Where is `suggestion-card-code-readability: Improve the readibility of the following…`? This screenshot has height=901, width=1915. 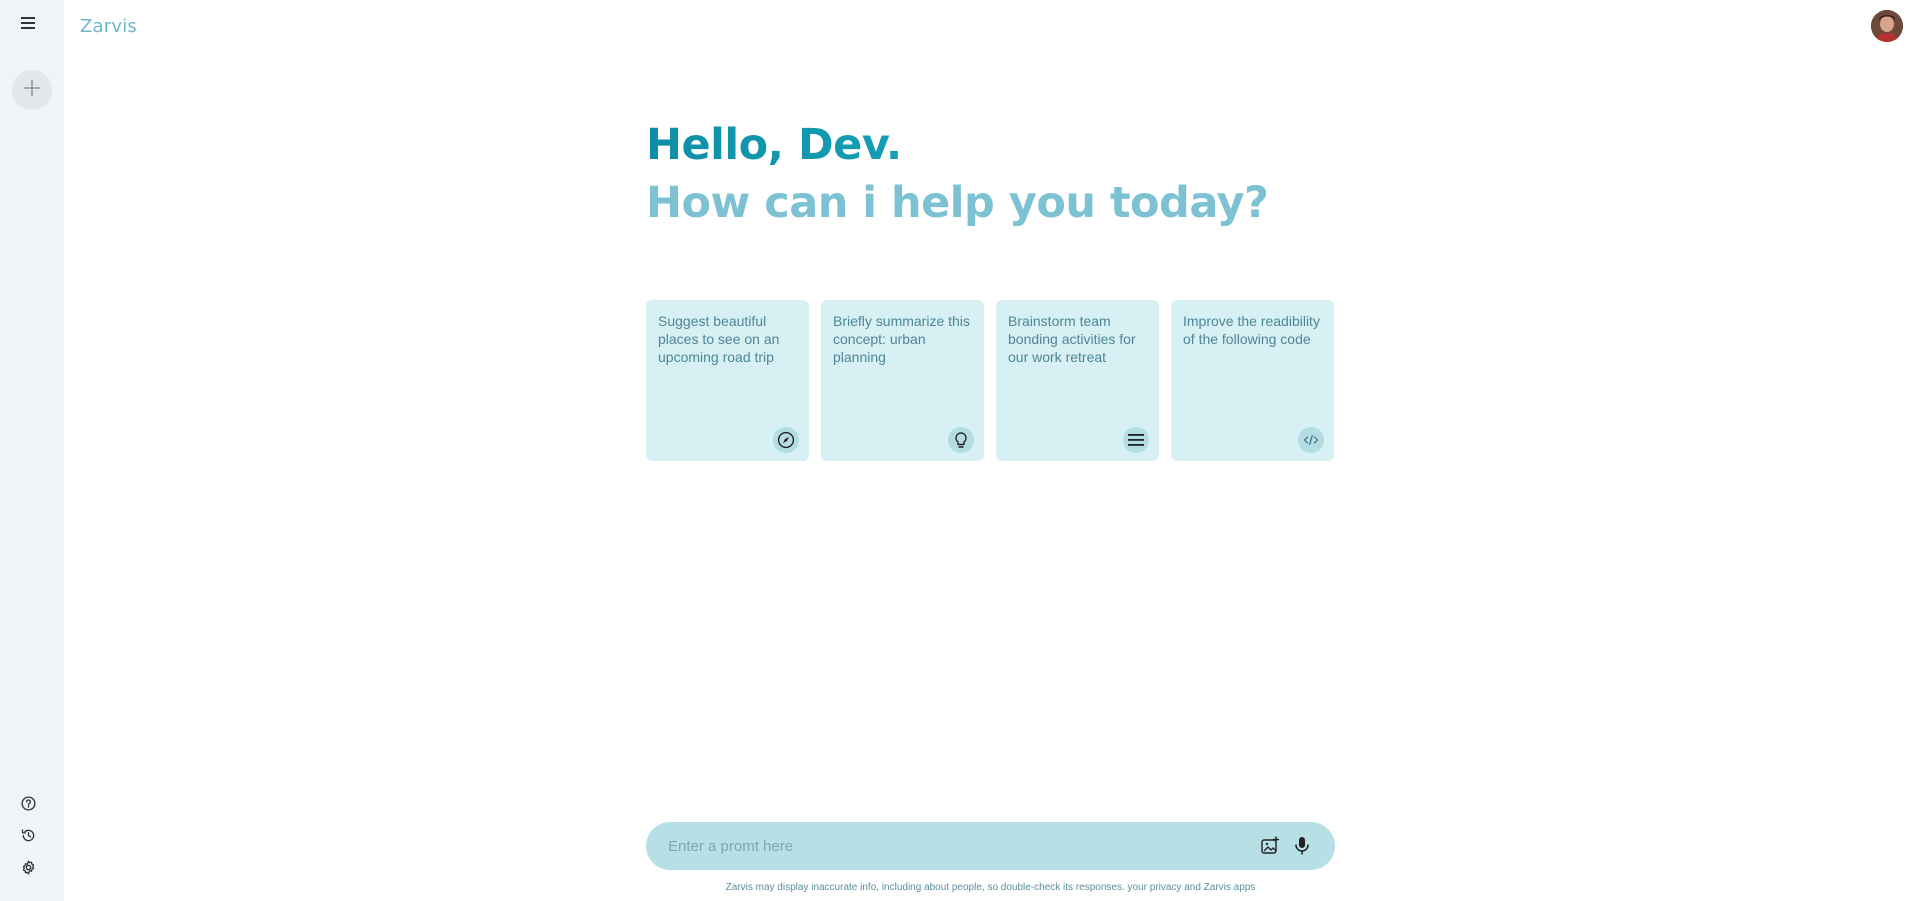 suggestion-card-code-readability: Improve the readibility of the following… is located at coordinates (1252, 380).